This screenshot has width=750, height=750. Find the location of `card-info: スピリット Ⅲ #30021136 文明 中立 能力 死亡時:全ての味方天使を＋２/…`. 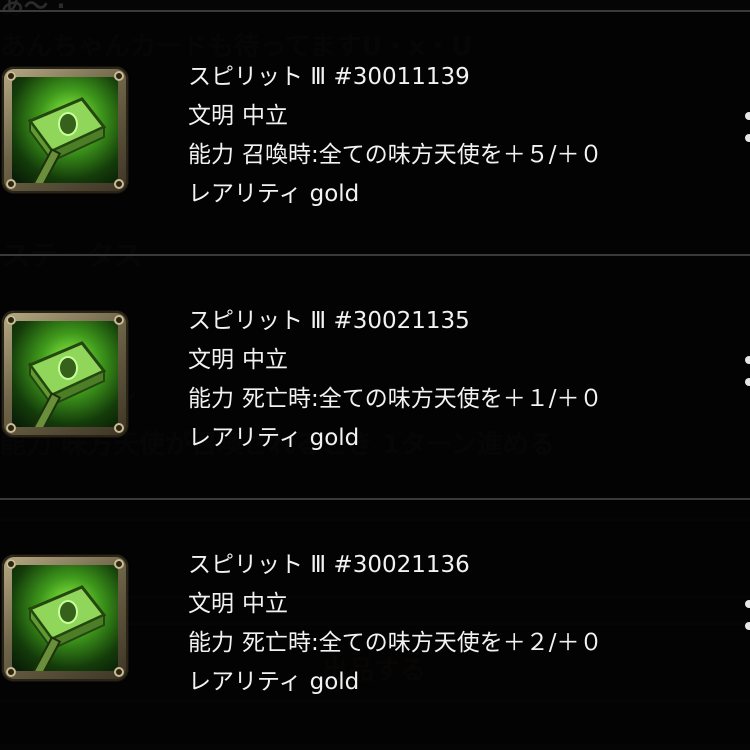

card-info: スピリット Ⅲ #30021136 文明 中立 能力 死亡時:全ての味方天使を＋２/… is located at coordinates (395, 624).